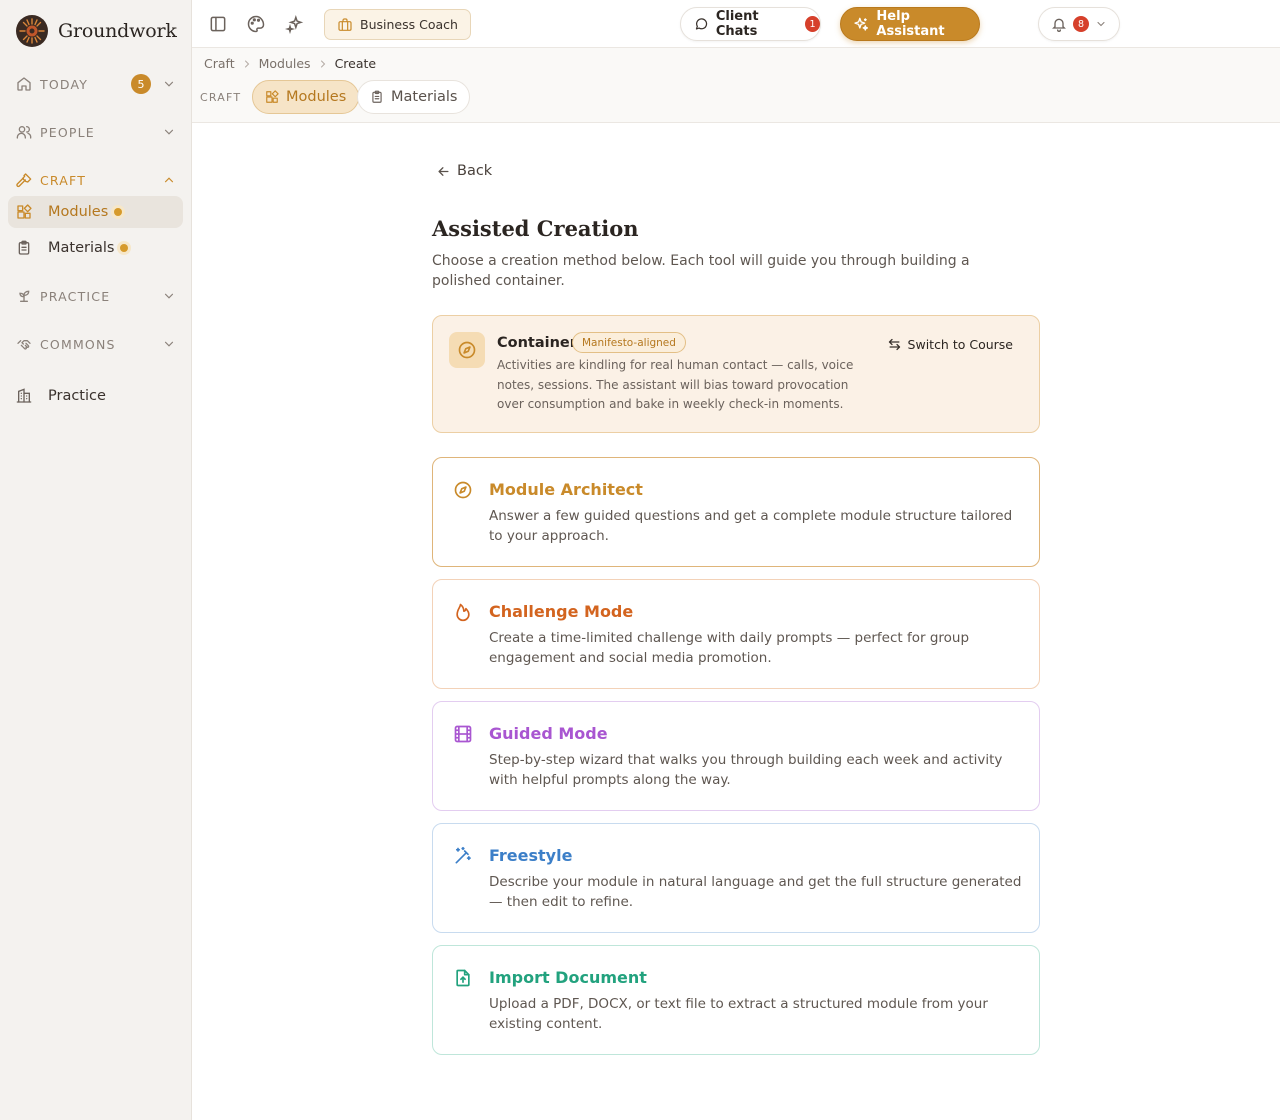  What do you see at coordinates (24, 345) in the screenshot?
I see `handshake-icon` at bounding box center [24, 345].